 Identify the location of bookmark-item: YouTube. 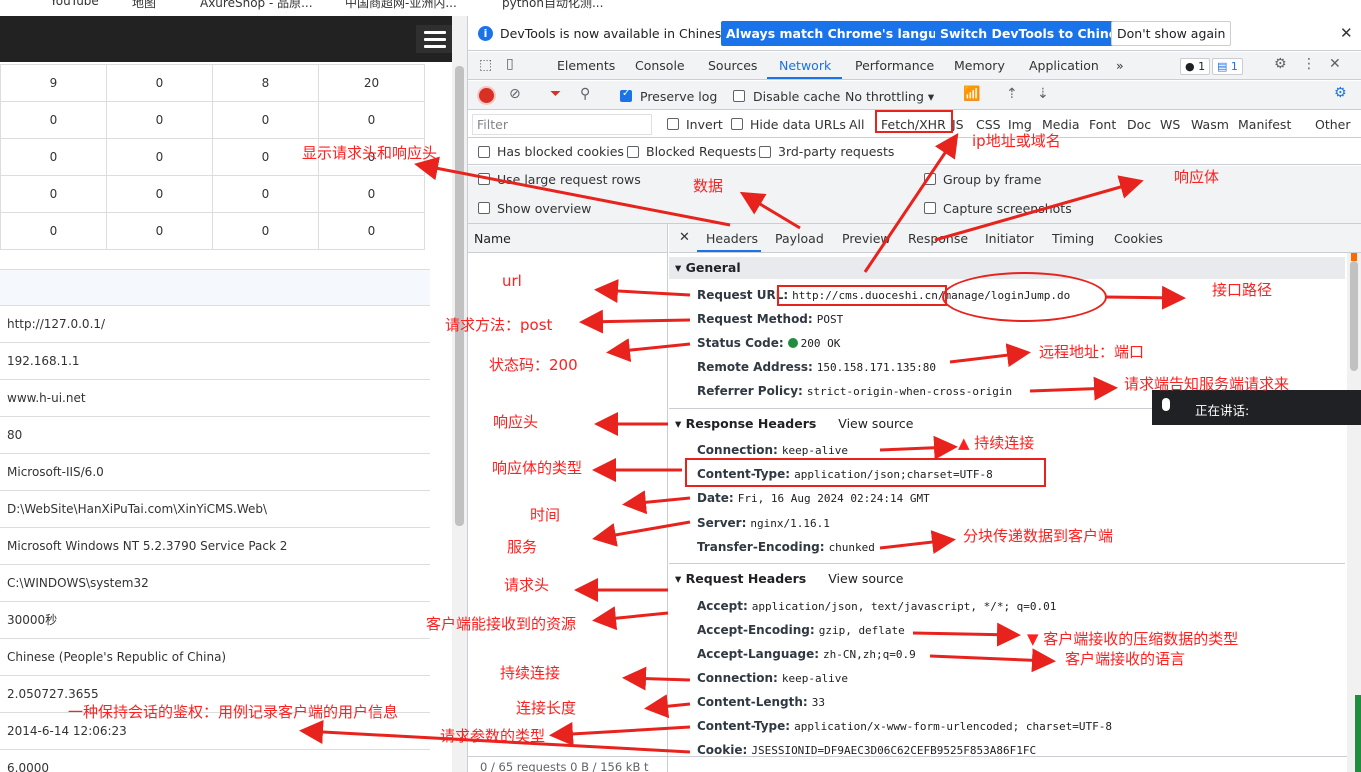
(74, 4).